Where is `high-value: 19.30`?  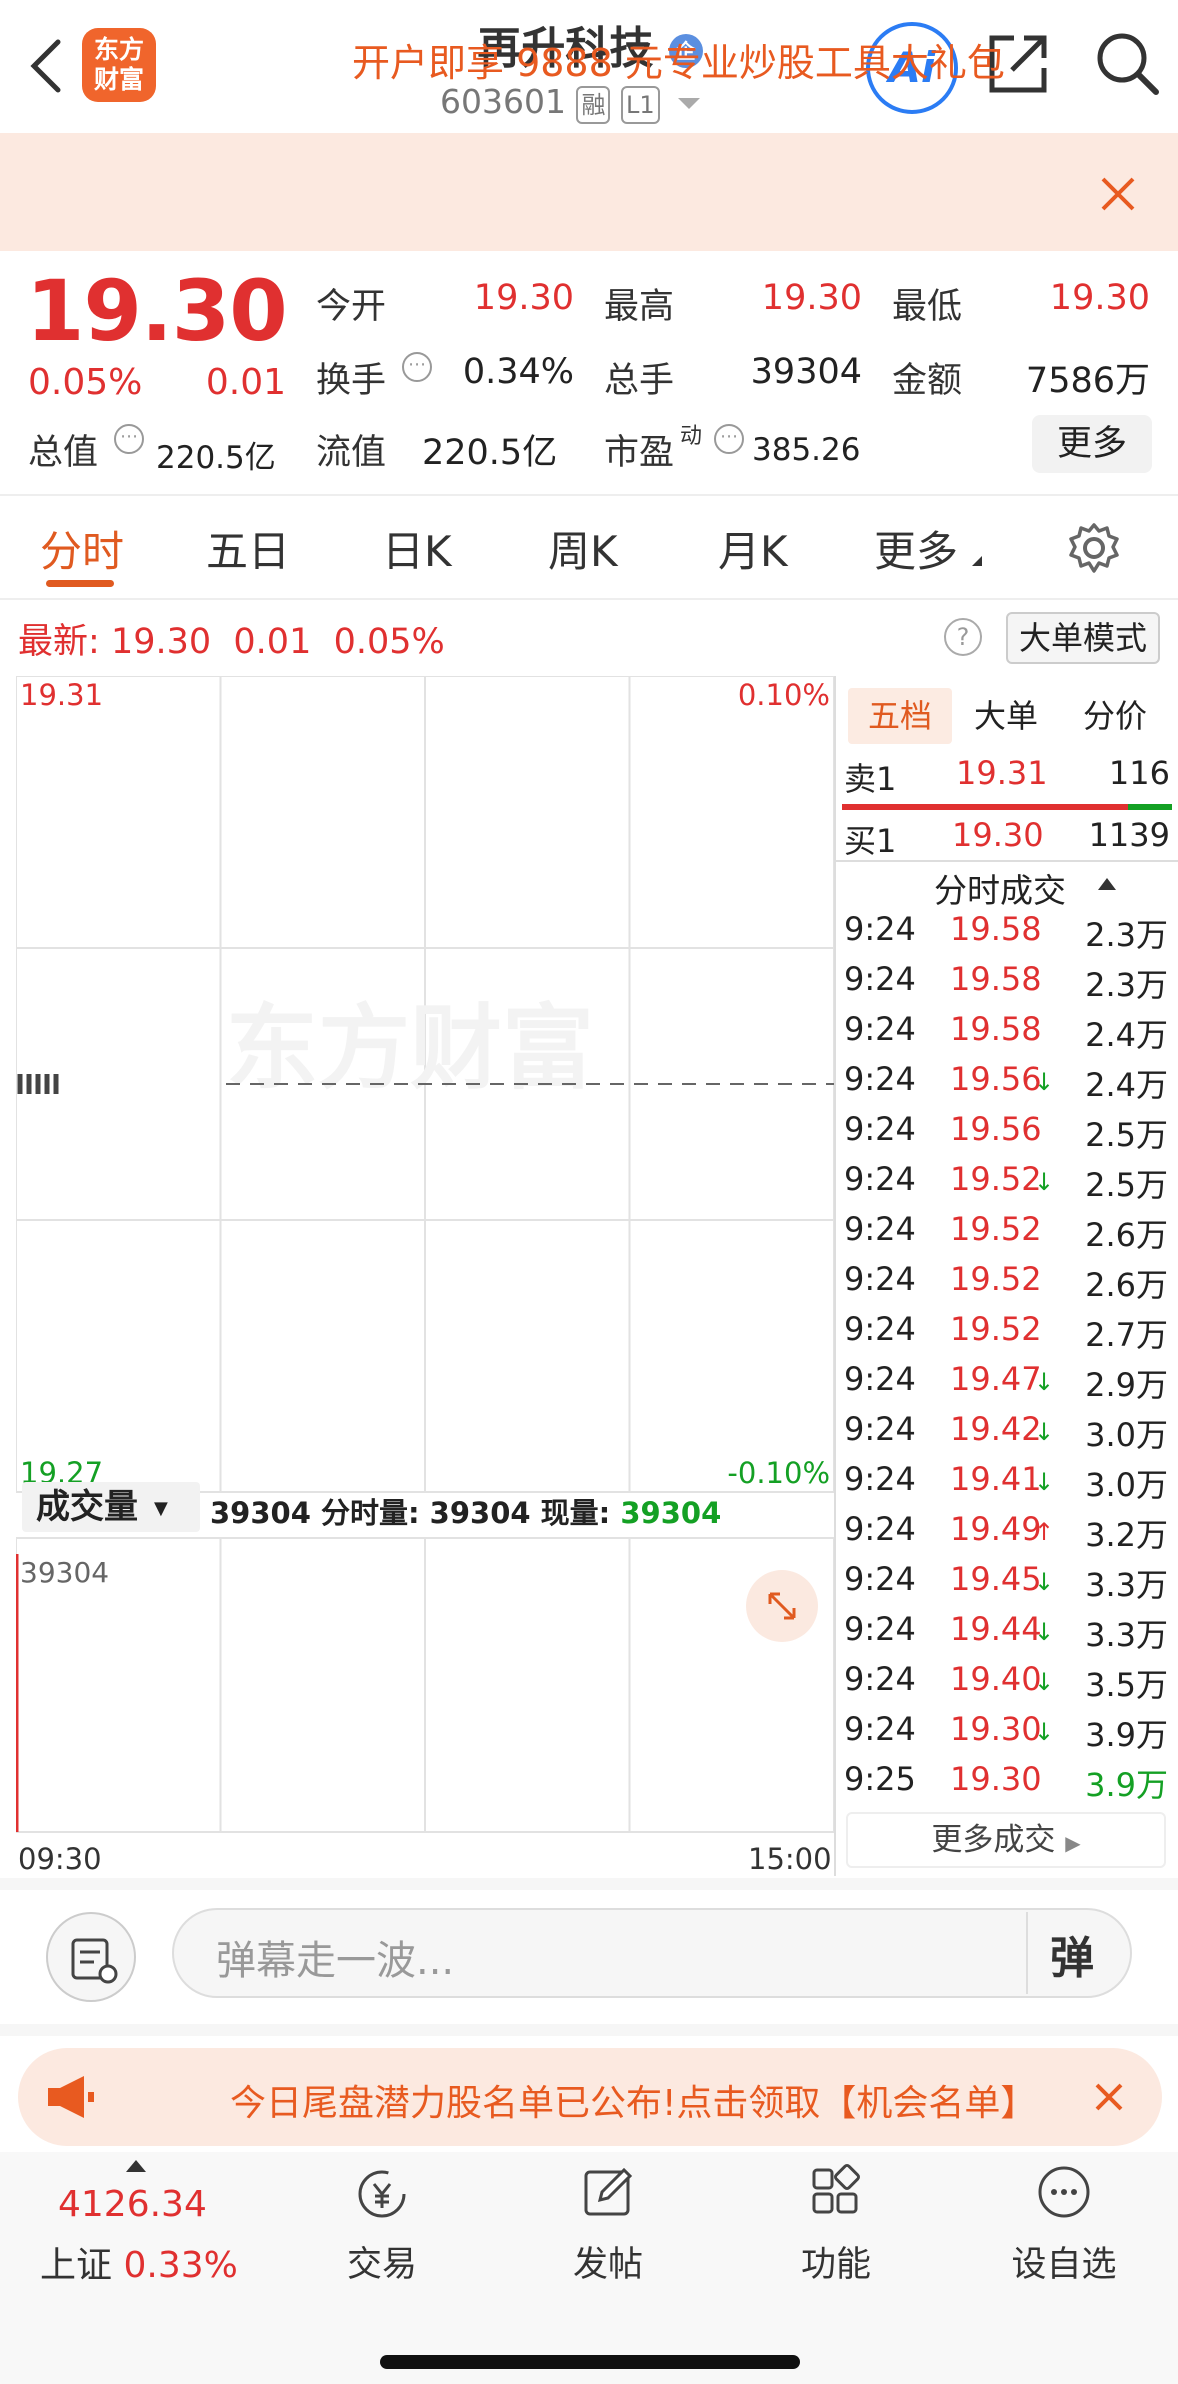 high-value: 19.30 is located at coordinates (811, 298).